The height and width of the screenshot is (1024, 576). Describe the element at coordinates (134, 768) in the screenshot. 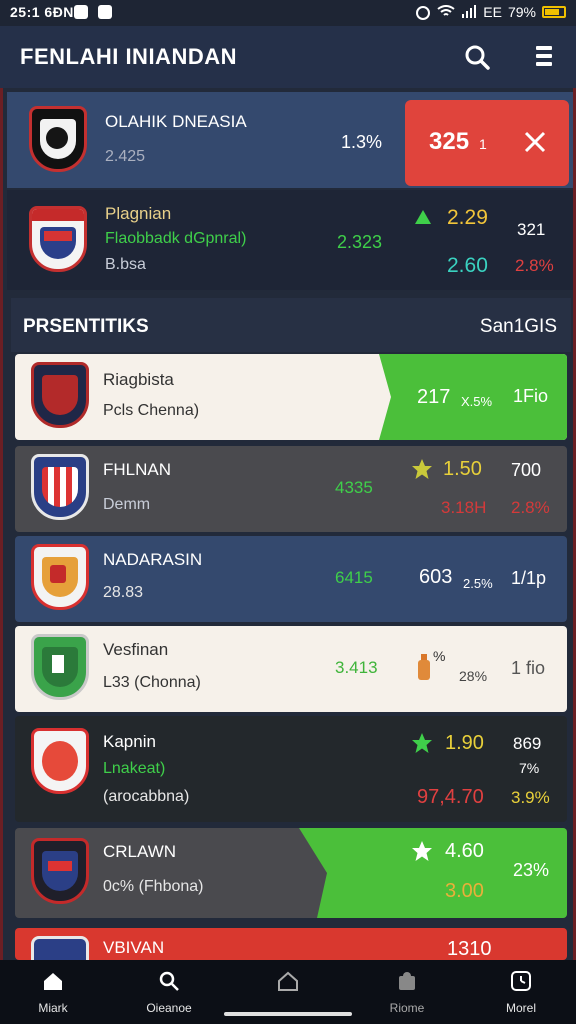

I see `team-sub: Lnakeat)` at that location.